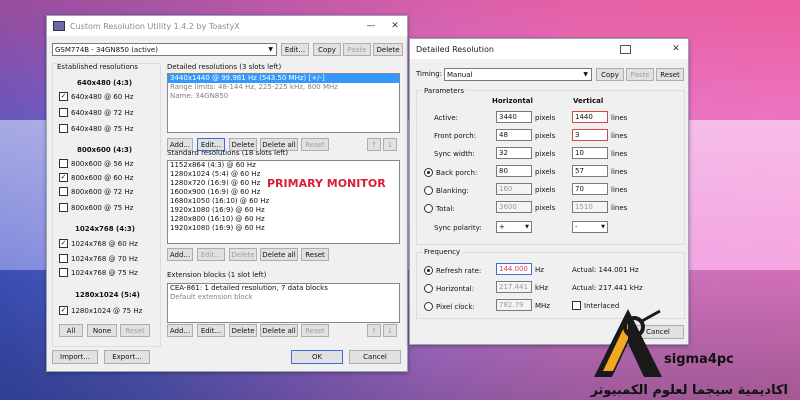 The image size is (800, 400). Describe the element at coordinates (243, 254) in the screenshot. I see `standard-delete-button: Delete` at that location.